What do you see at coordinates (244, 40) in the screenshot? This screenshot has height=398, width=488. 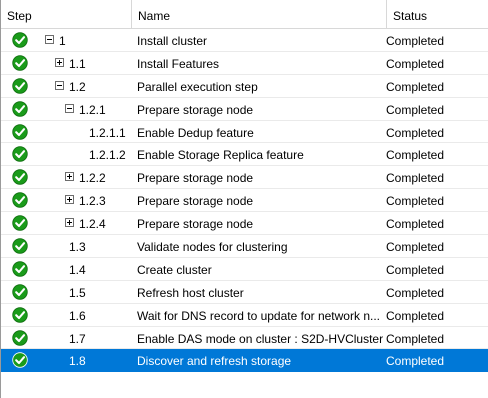 I see `table-row: 1 Install cluster Completed` at bounding box center [244, 40].